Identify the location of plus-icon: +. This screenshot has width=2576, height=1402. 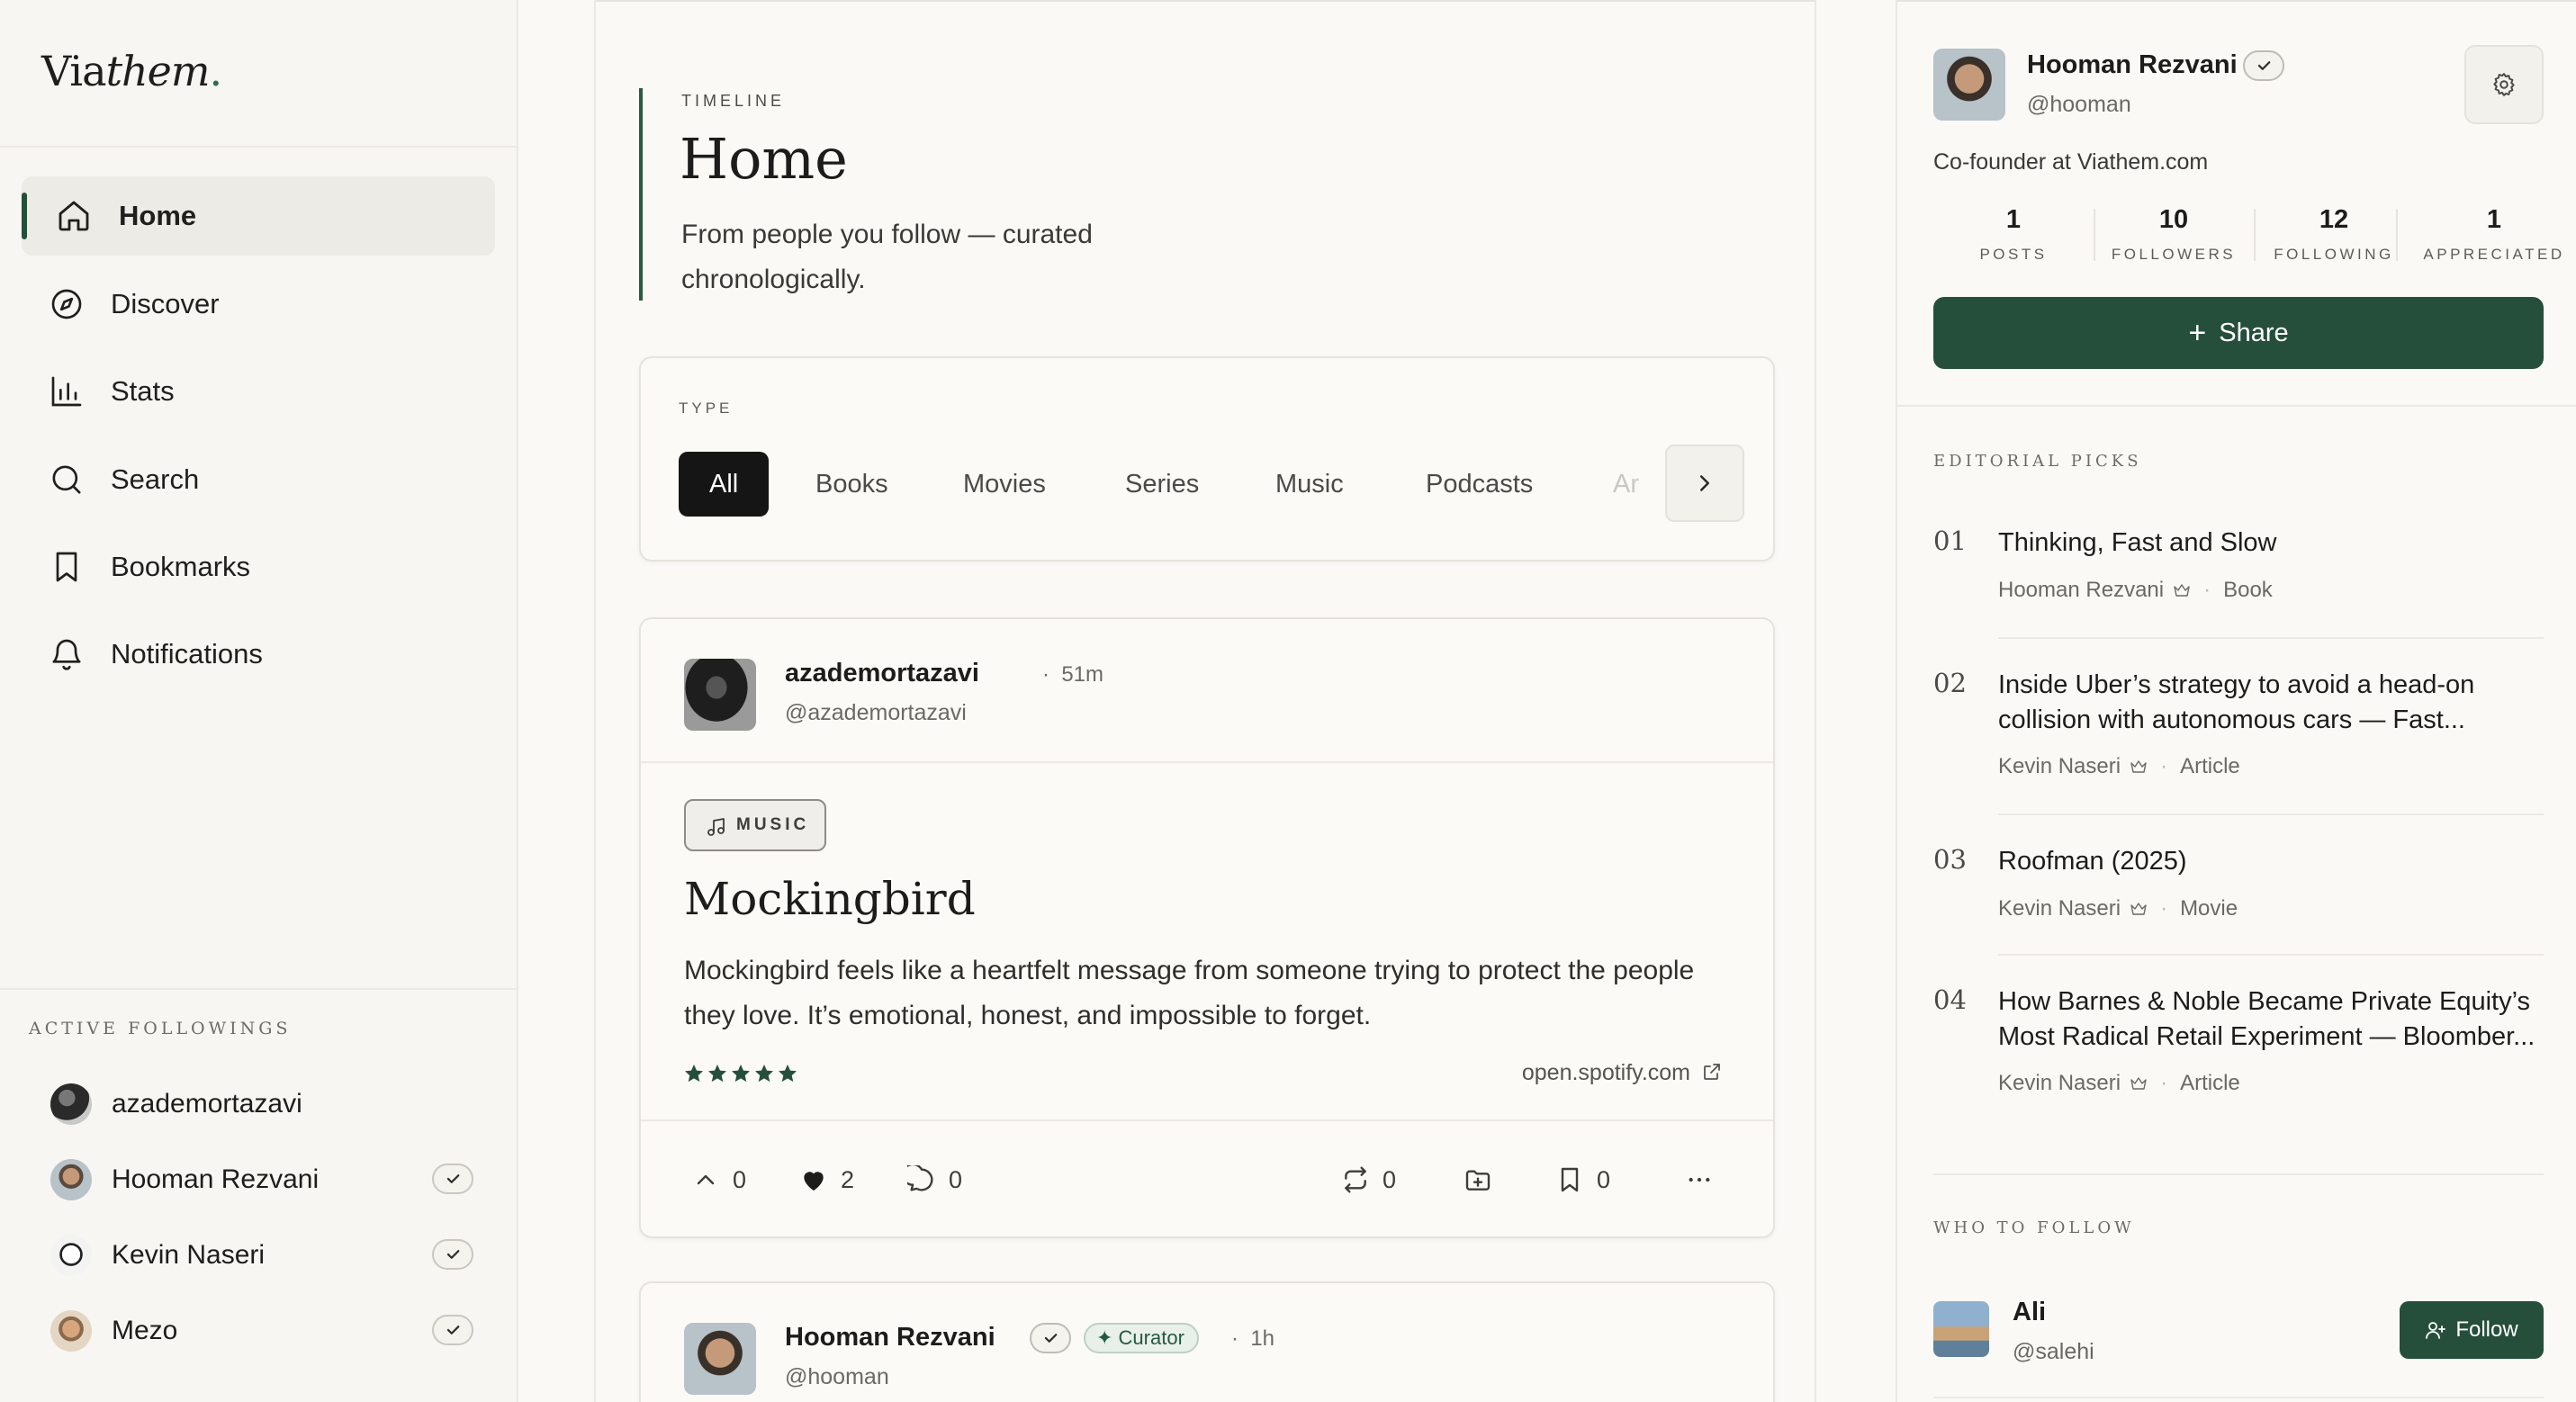
(2197, 333).